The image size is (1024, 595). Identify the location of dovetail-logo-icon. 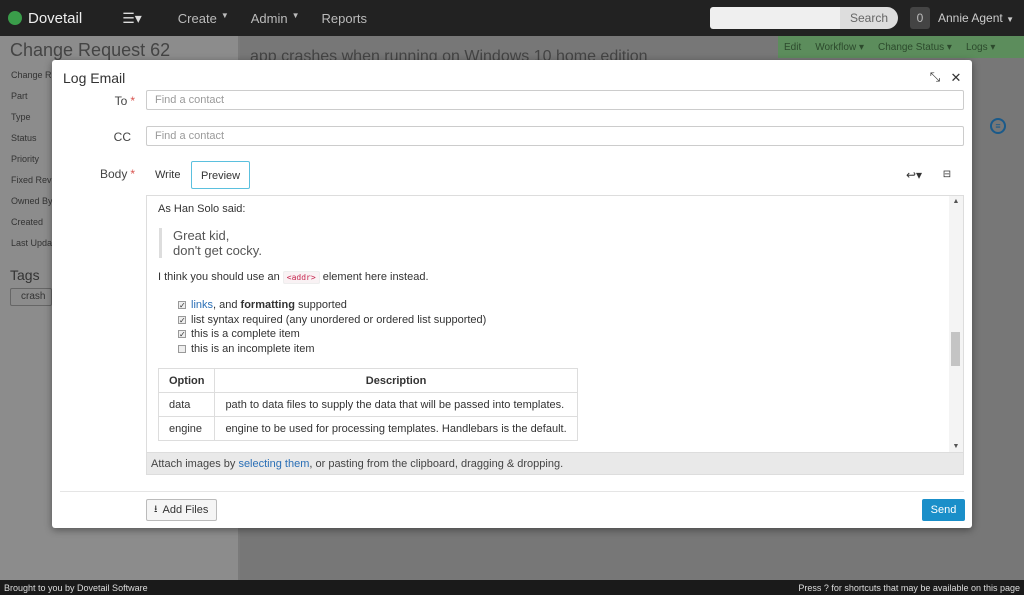
(15, 18).